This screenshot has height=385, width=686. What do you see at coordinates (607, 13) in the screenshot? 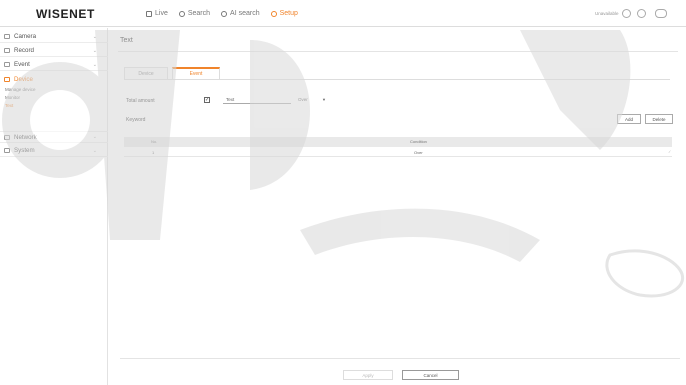
I see `user-name: Unavailable` at bounding box center [607, 13].